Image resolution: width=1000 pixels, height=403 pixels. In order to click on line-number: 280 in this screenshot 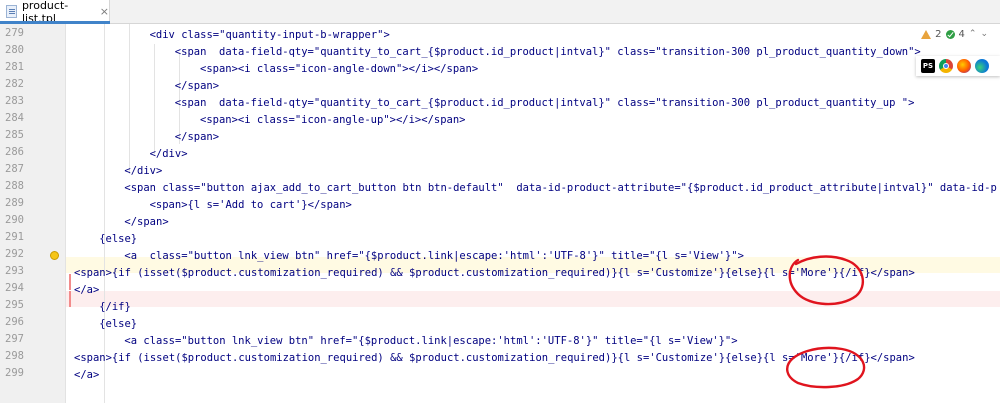, I will do `click(14, 50)`.